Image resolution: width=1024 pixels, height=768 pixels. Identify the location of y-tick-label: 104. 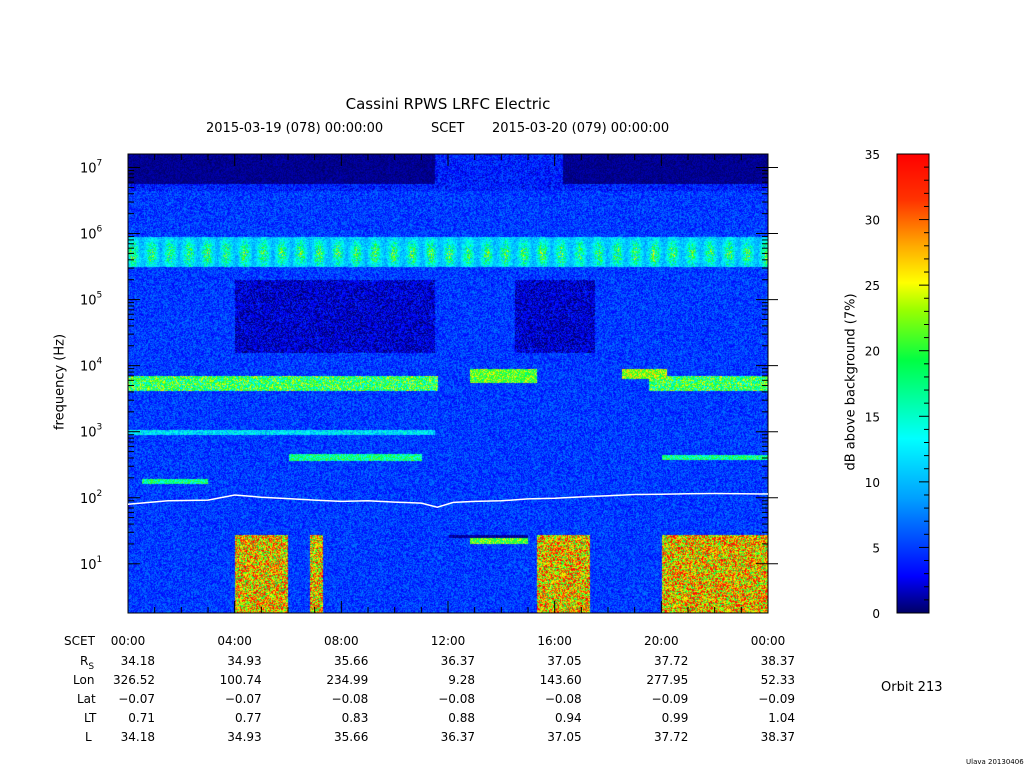
(91, 366).